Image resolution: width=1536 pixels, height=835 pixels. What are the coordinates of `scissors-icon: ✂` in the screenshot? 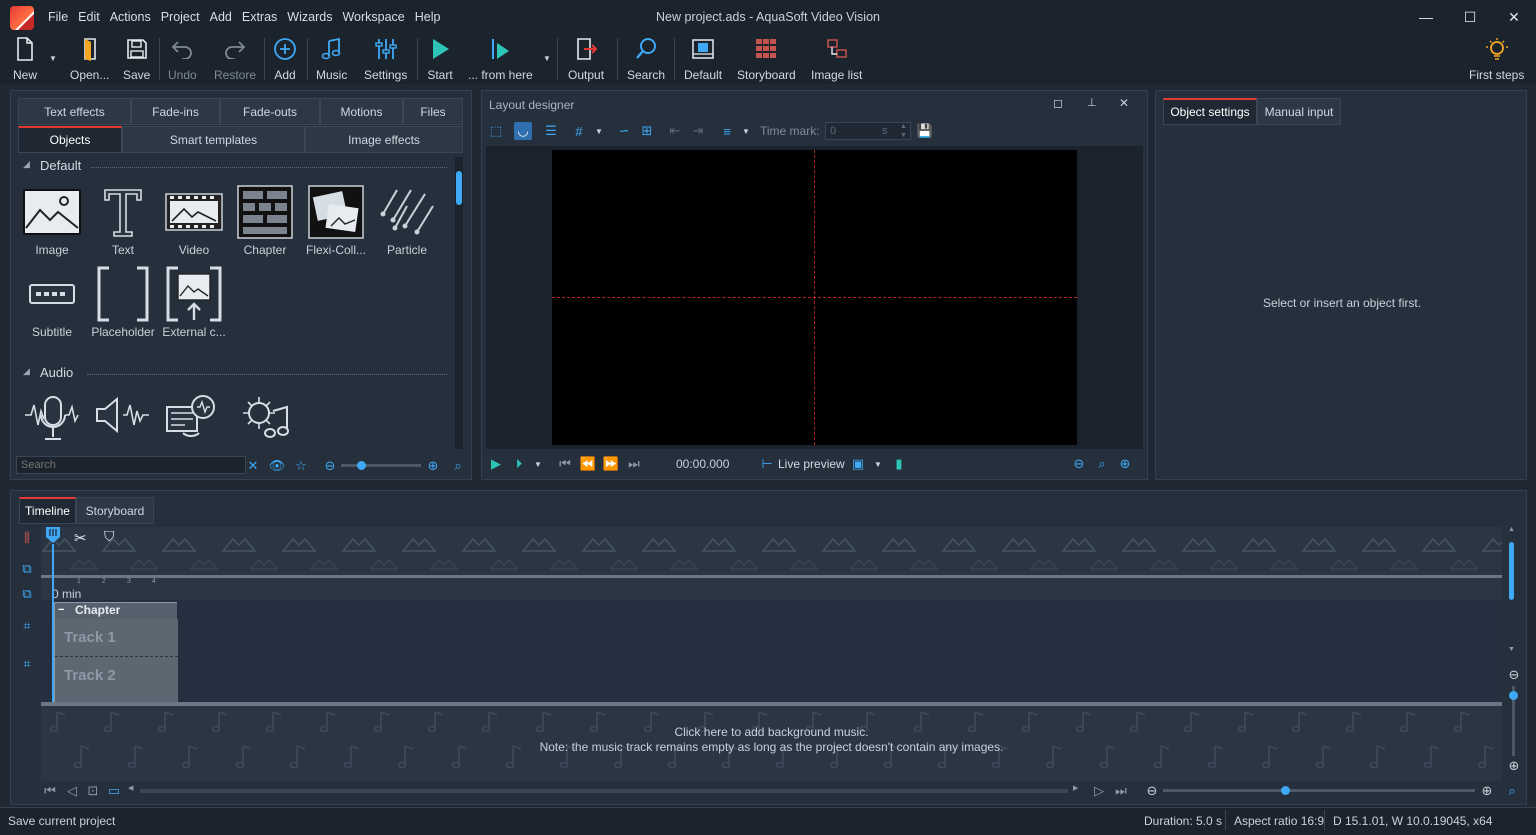 It's located at (80, 538).